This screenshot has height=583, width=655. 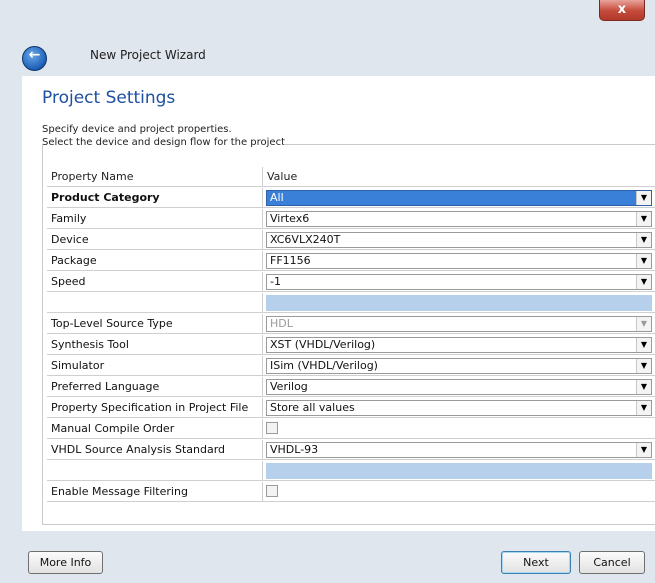 I want to click on simulator-select: ISim (VHDL/Verilog) ▼, so click(x=459, y=366).